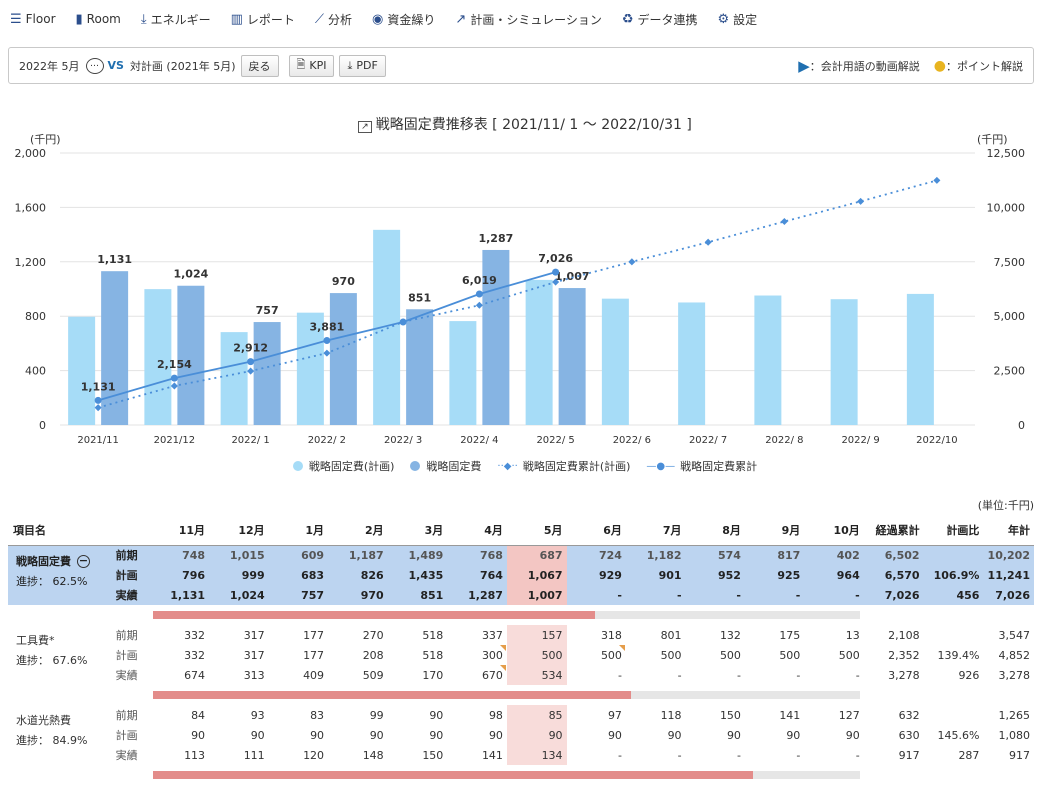 The image size is (1050, 785). I want to click on legend-item: —●— 戦略固定費累計, so click(701, 466).